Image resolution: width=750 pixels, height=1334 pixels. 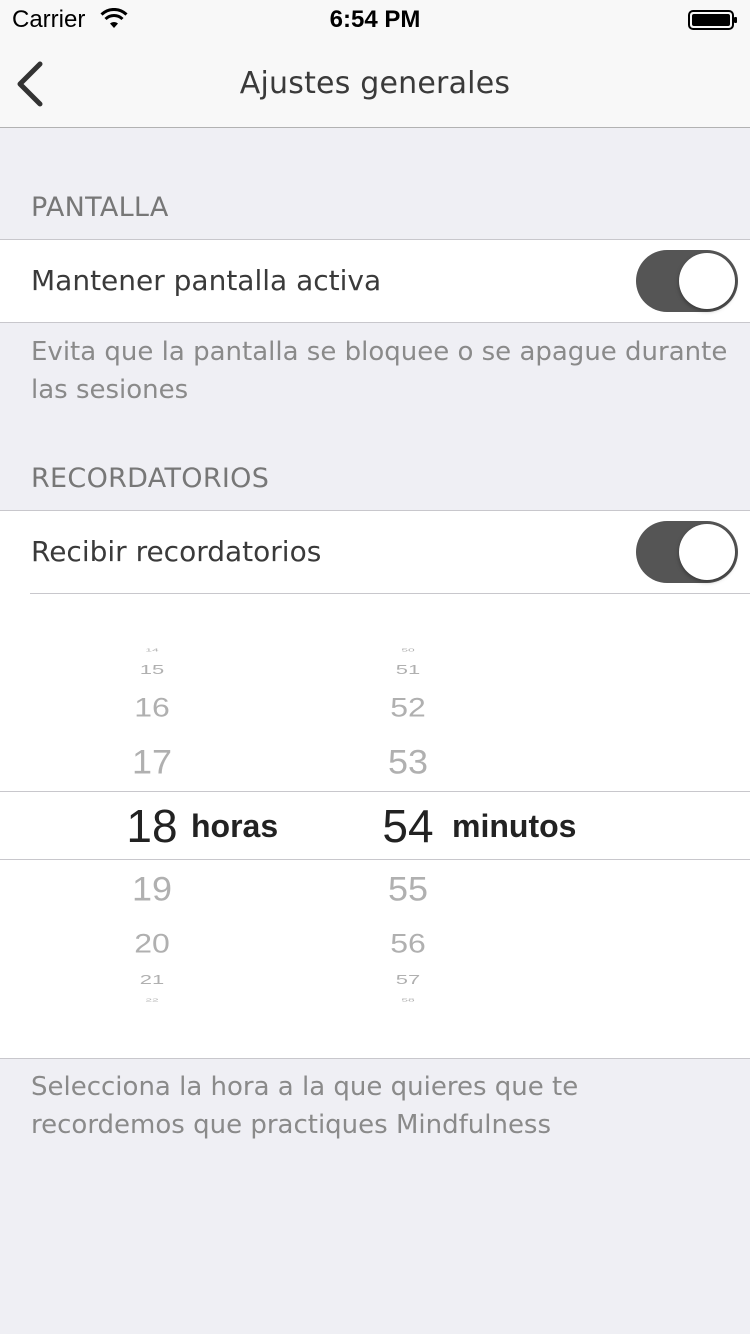 I want to click on picker-value: 52, so click(x=408, y=707).